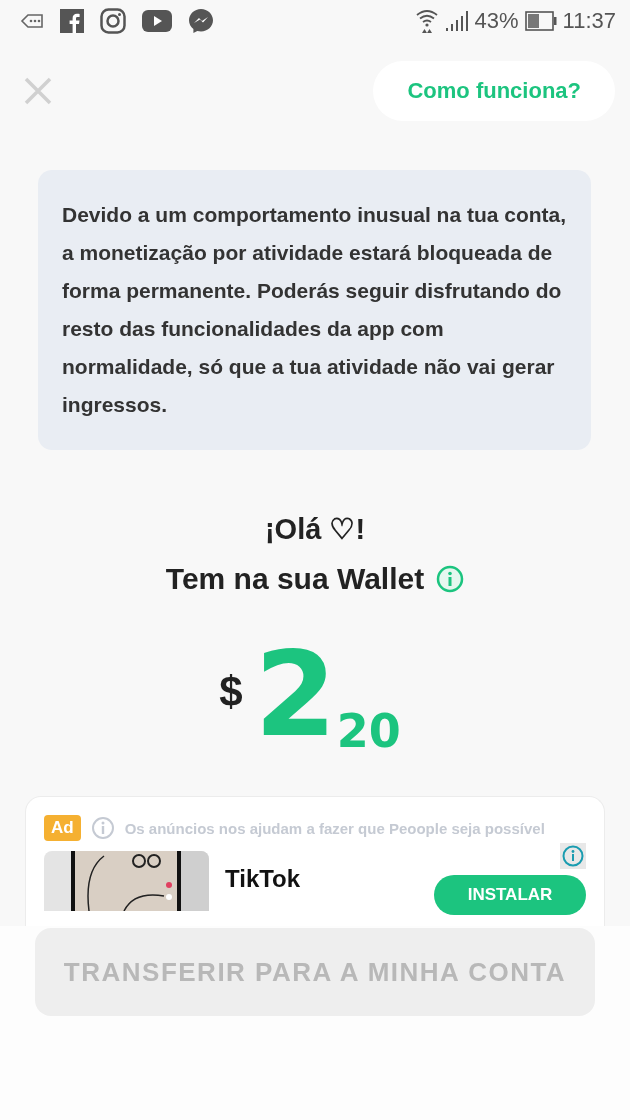  What do you see at coordinates (32, 21) in the screenshot?
I see `tag-icon` at bounding box center [32, 21].